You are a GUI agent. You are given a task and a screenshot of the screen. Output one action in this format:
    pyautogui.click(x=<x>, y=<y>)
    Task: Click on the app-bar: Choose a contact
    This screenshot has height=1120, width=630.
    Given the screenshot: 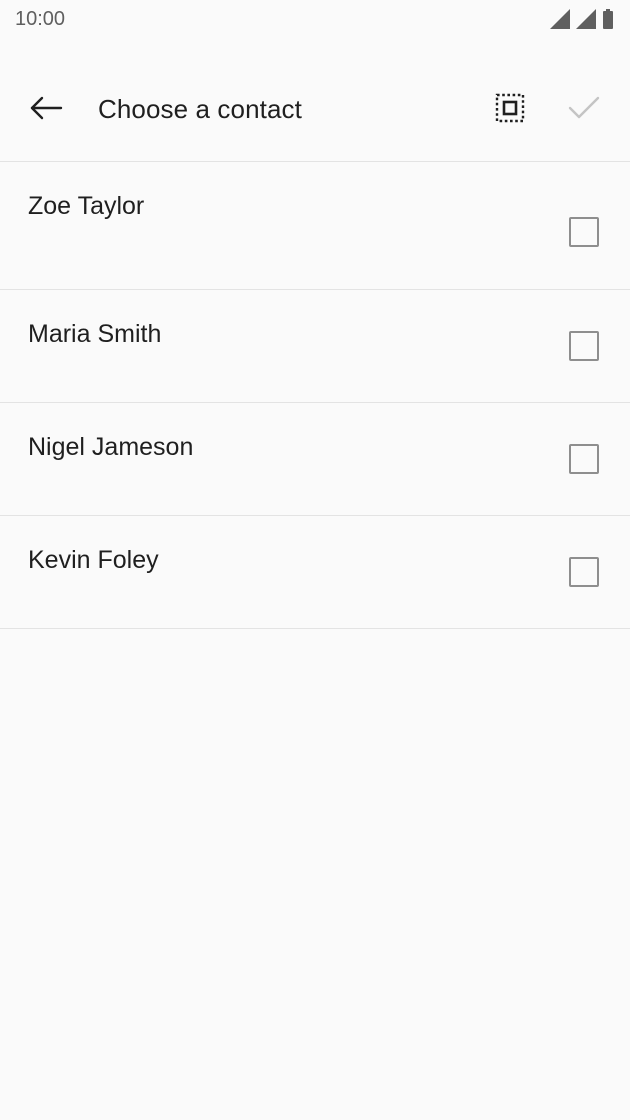 What is the action you would take?
    pyautogui.click(x=315, y=110)
    